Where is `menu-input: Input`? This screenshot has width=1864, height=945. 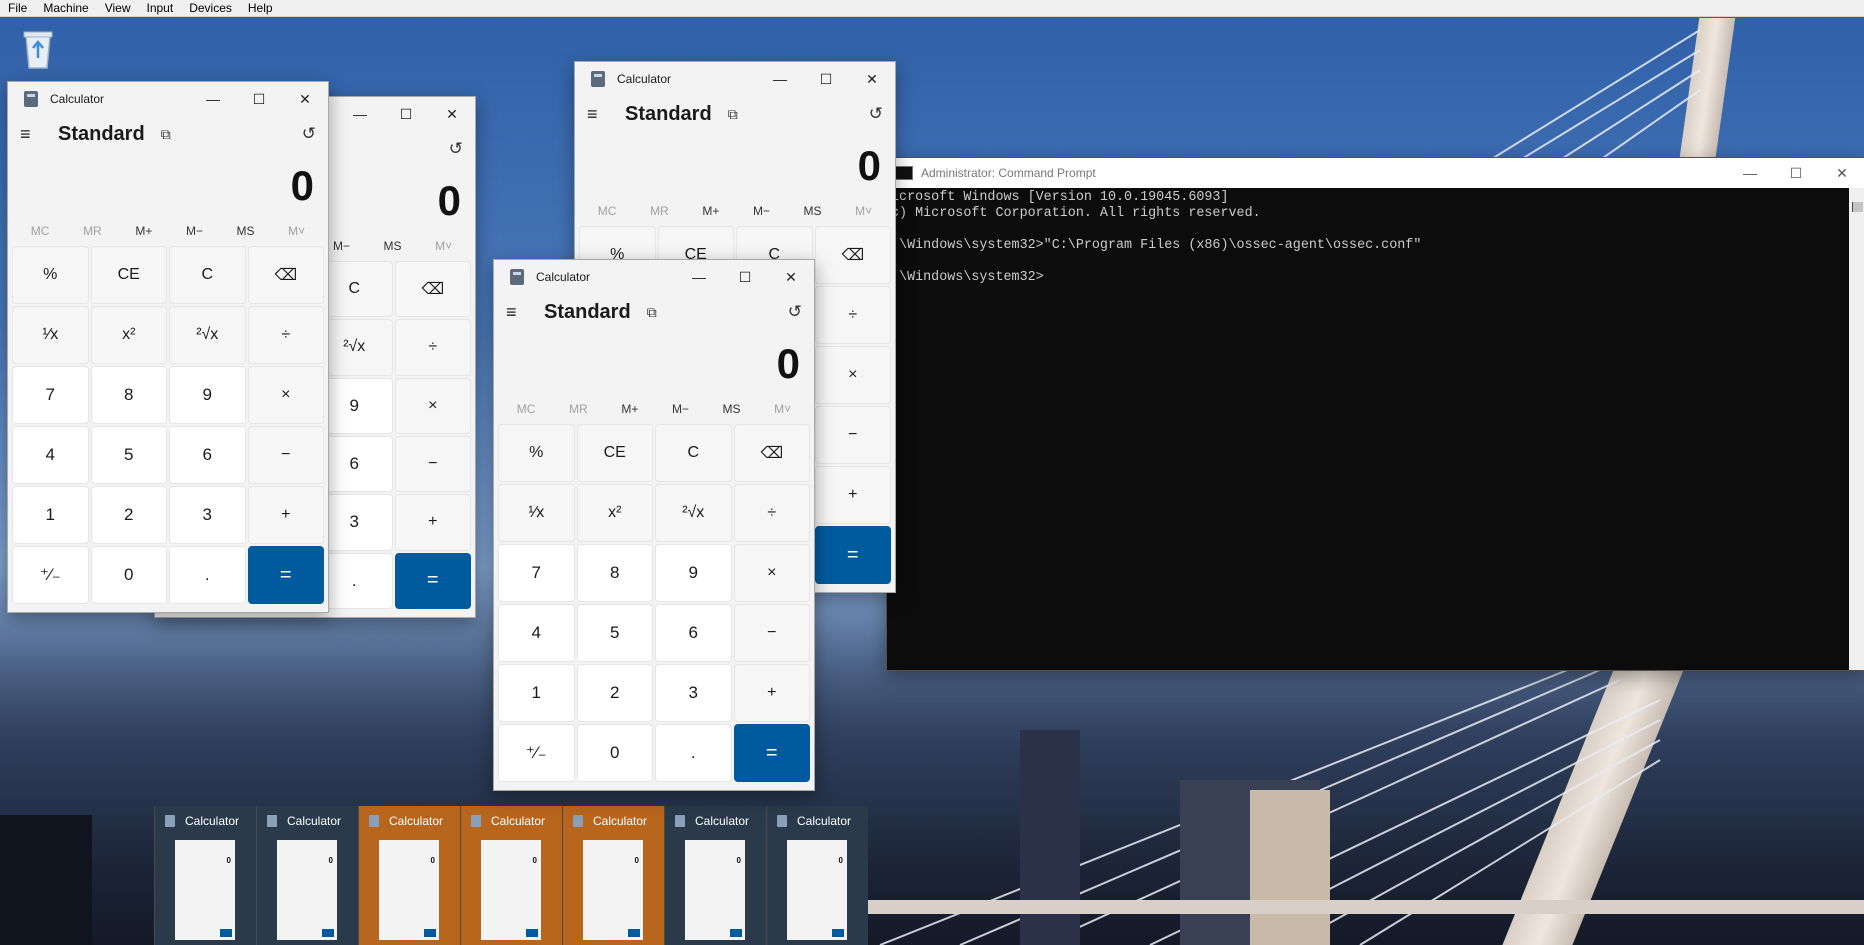 menu-input: Input is located at coordinates (160, 8).